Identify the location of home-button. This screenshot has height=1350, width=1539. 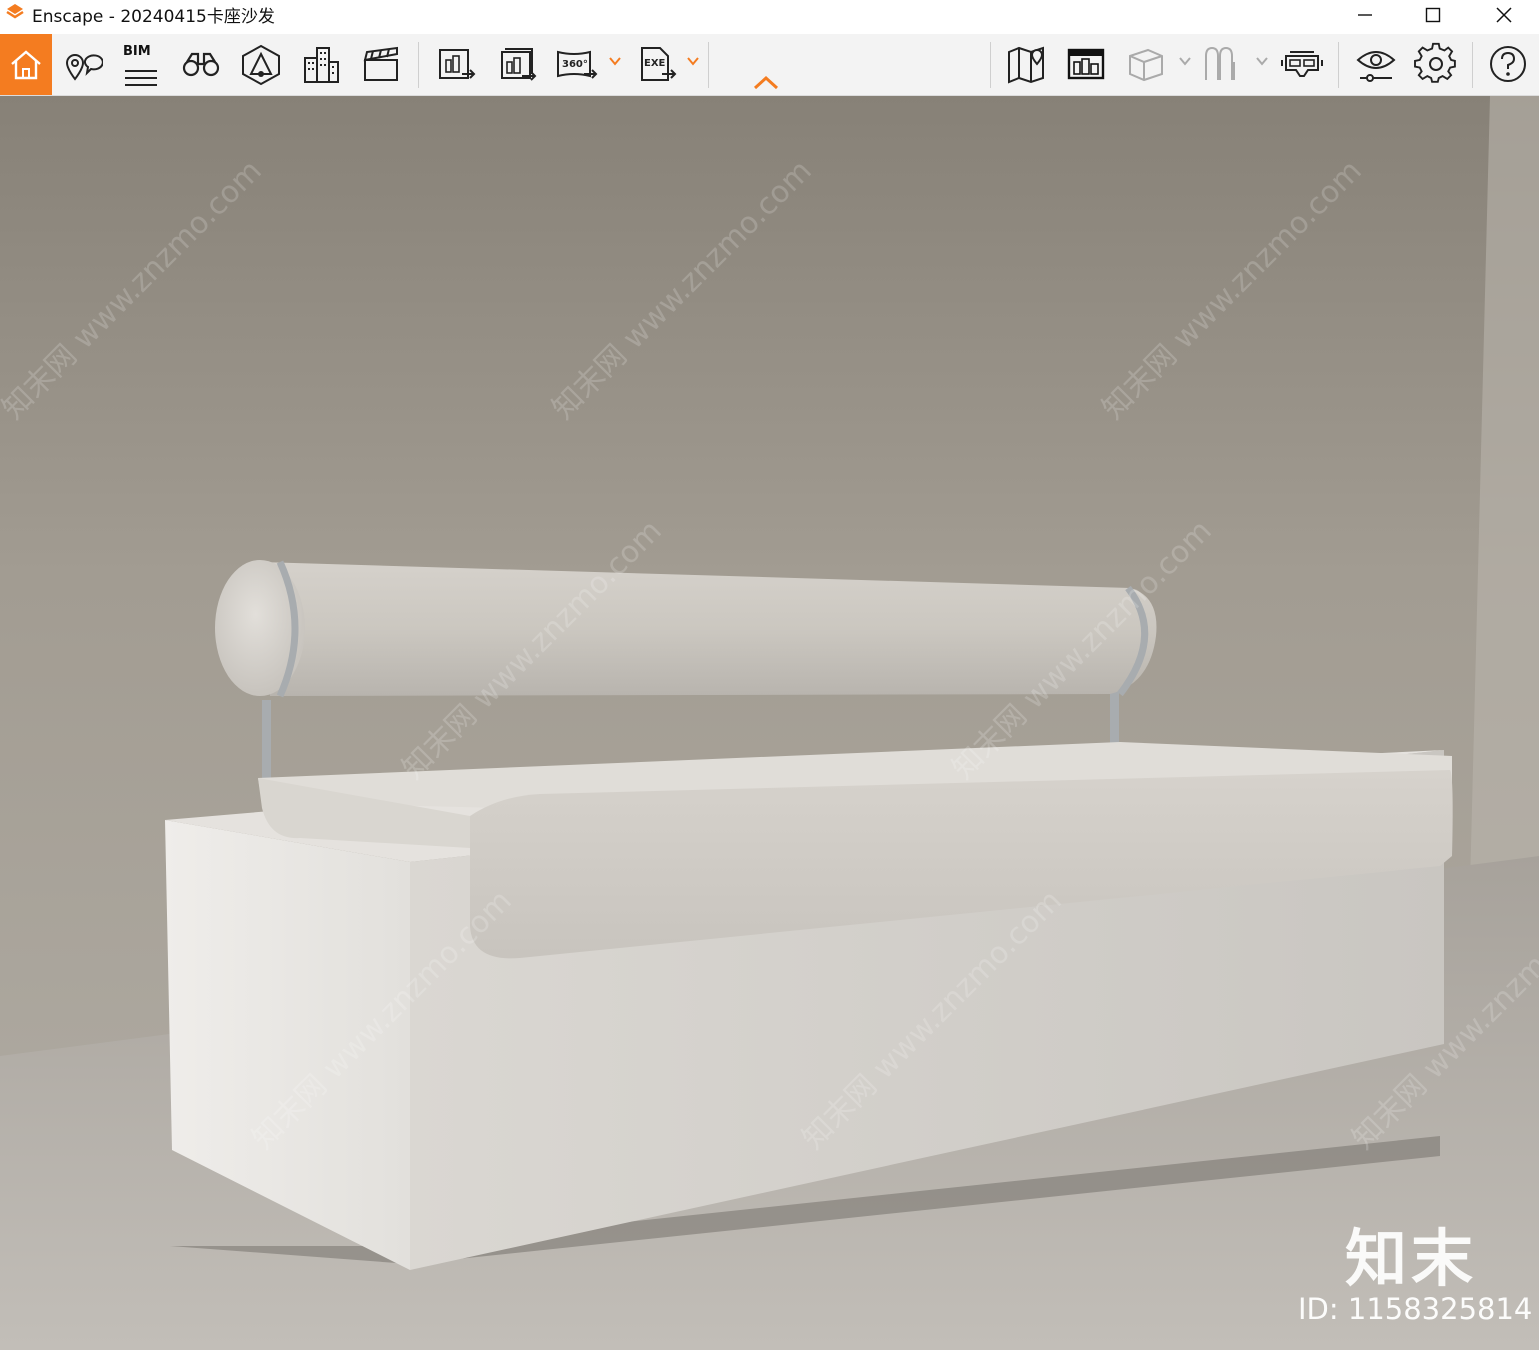
(26, 64).